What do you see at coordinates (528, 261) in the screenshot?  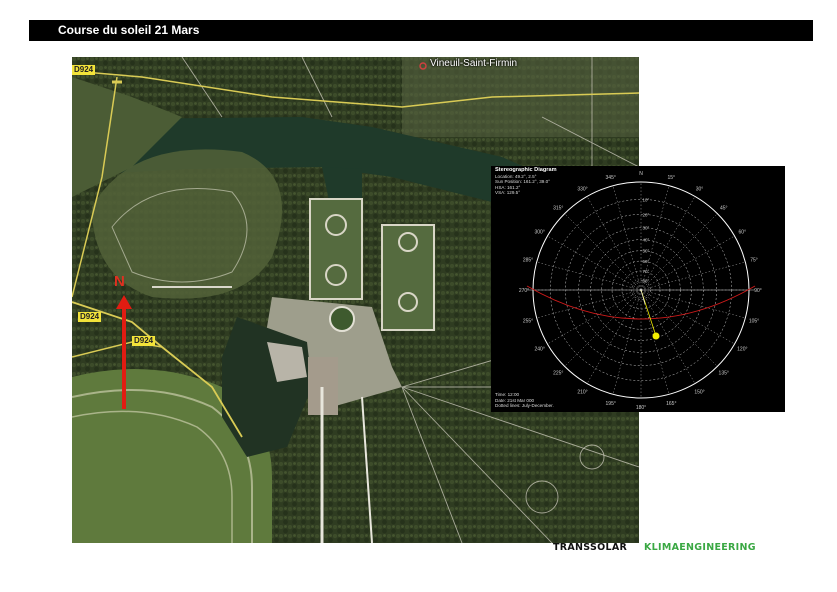 I see `azimuth-label: 285°` at bounding box center [528, 261].